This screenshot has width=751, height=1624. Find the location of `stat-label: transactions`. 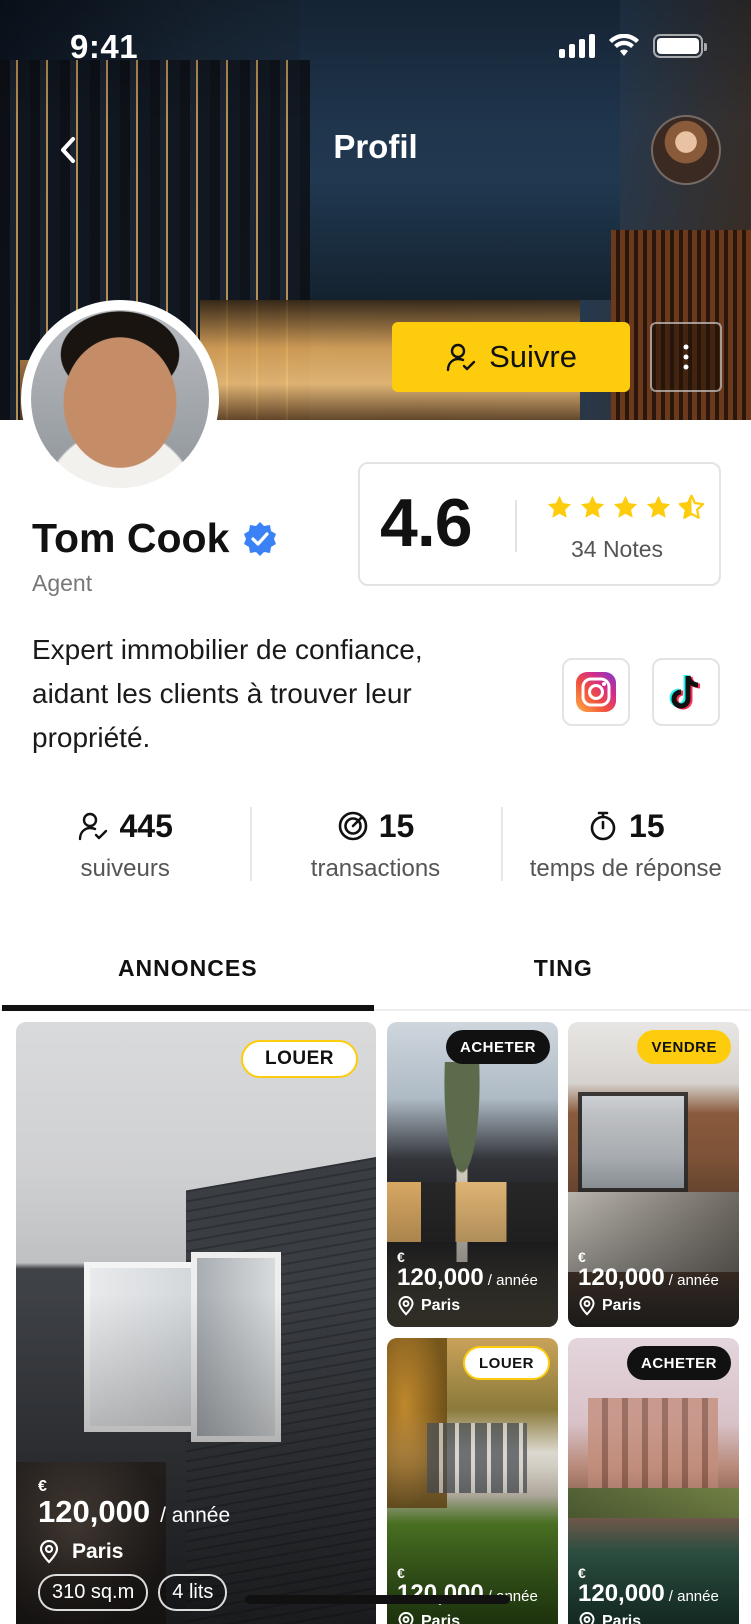

stat-label: transactions is located at coordinates (375, 868).